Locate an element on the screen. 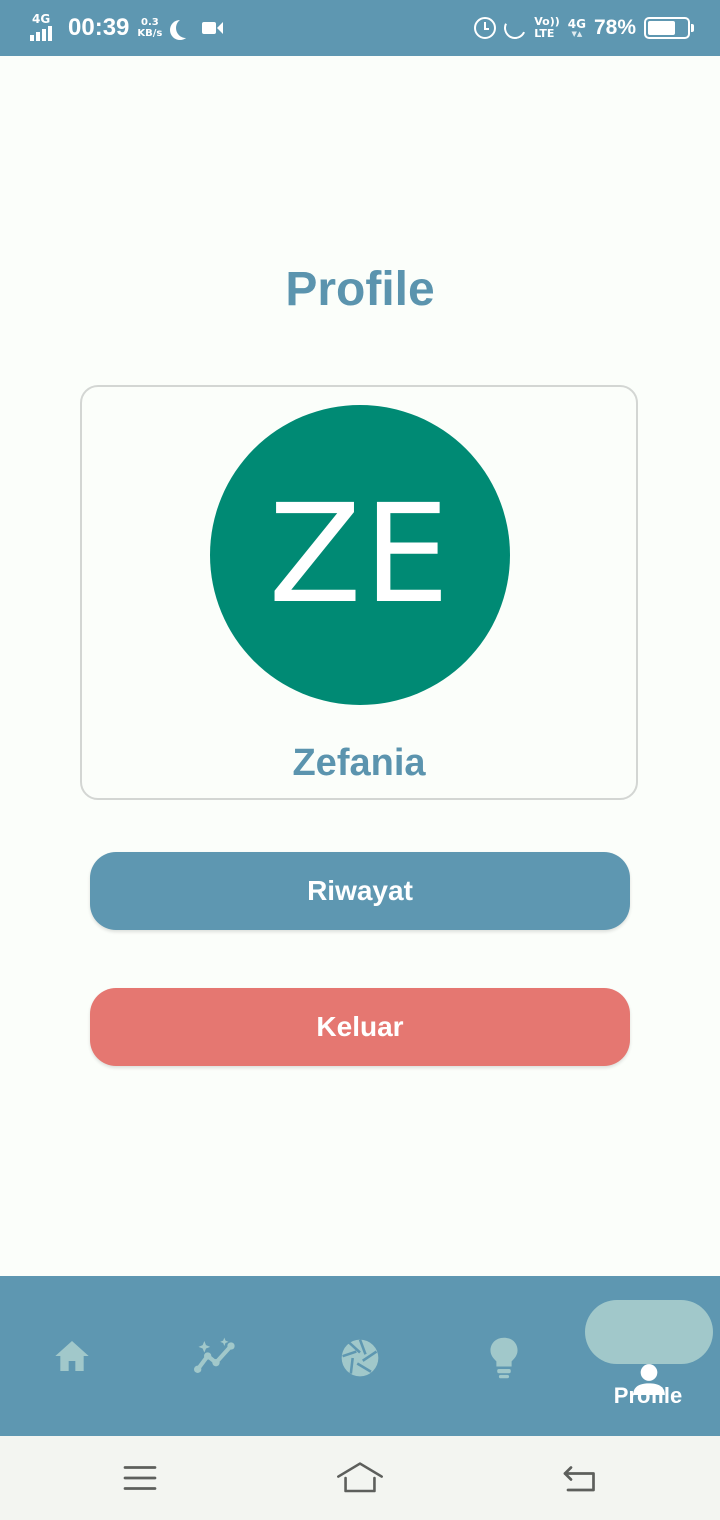 This screenshot has height=1520, width=720. net-type: 4G is located at coordinates (576, 24).